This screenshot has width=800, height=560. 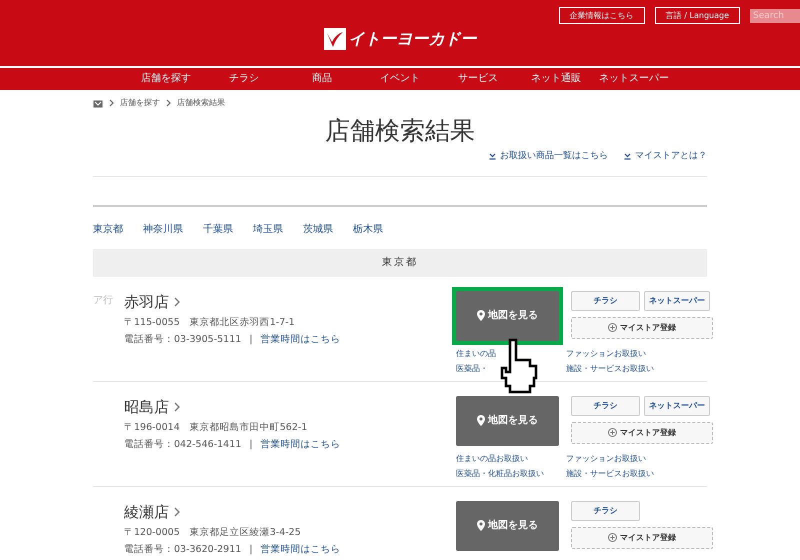 I want to click on prefecture-link: 千葉県, so click(x=218, y=229).